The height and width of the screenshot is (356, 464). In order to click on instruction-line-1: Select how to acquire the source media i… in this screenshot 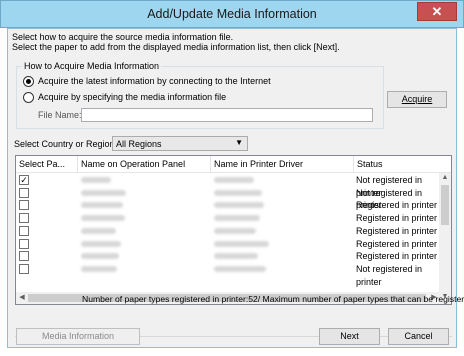, I will do `click(123, 37)`.